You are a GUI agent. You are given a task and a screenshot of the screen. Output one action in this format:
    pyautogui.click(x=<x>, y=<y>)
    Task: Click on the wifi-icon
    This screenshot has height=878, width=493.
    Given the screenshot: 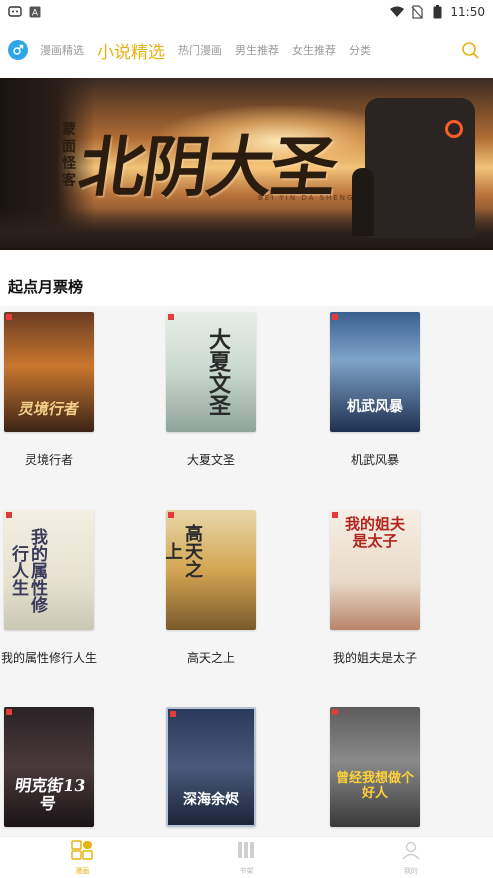 What is the action you would take?
    pyautogui.click(x=397, y=12)
    